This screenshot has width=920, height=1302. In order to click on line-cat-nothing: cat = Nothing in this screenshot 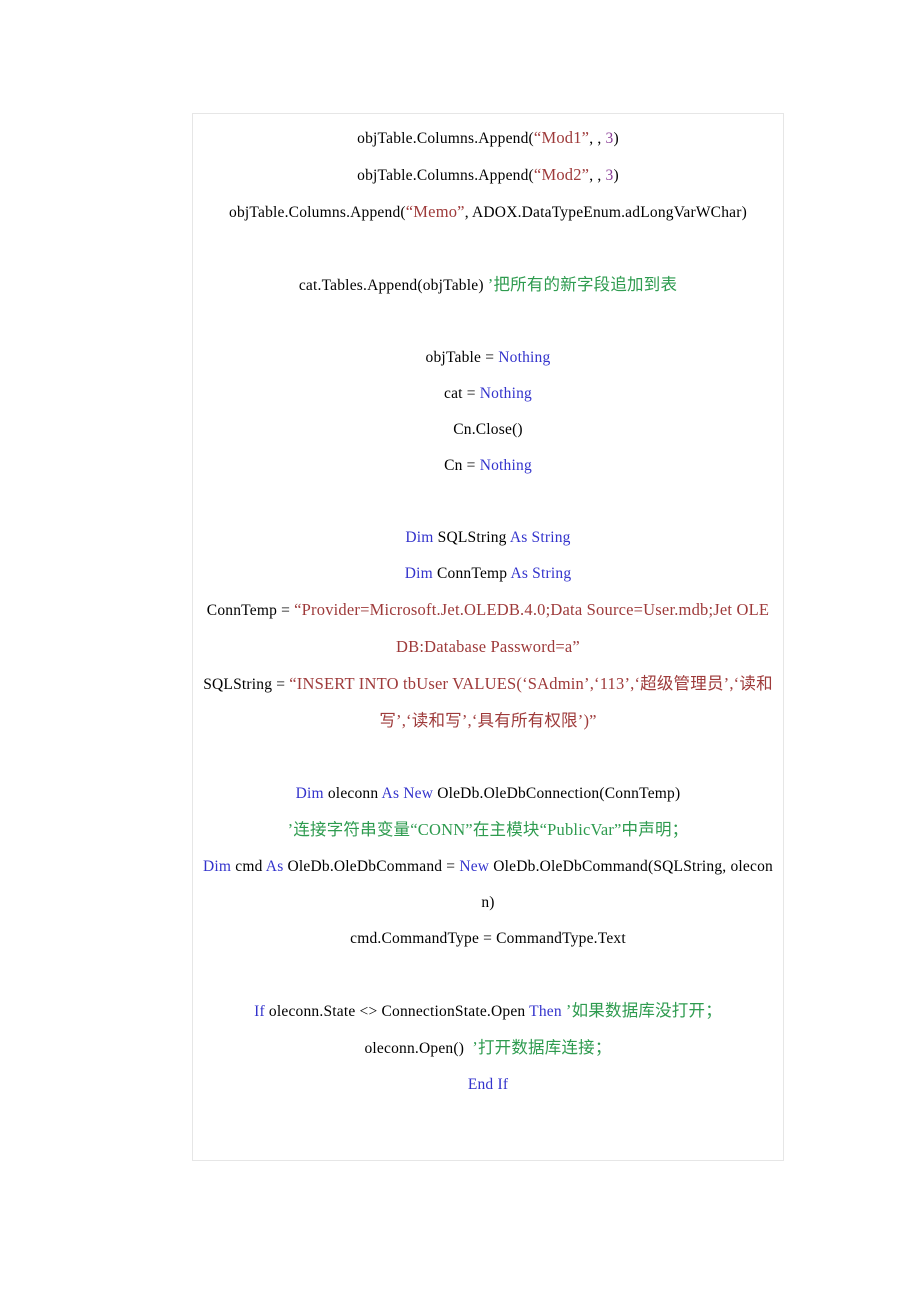, I will do `click(488, 394)`.